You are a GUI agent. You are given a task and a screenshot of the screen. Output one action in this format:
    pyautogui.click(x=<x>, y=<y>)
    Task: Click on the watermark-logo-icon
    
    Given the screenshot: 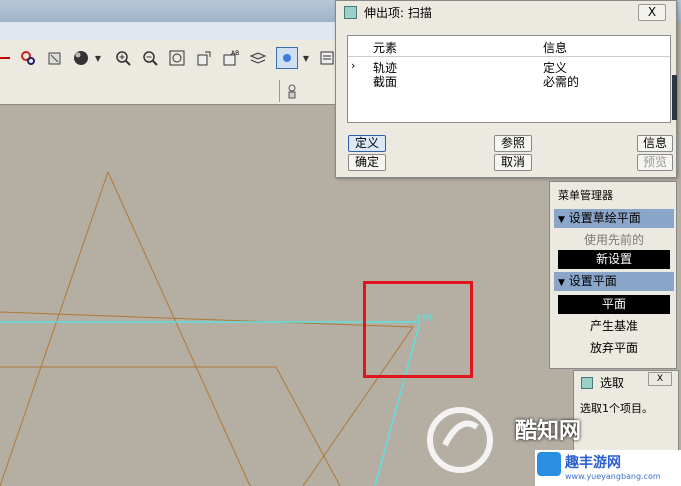 What is the action you would take?
    pyautogui.click(x=460, y=440)
    